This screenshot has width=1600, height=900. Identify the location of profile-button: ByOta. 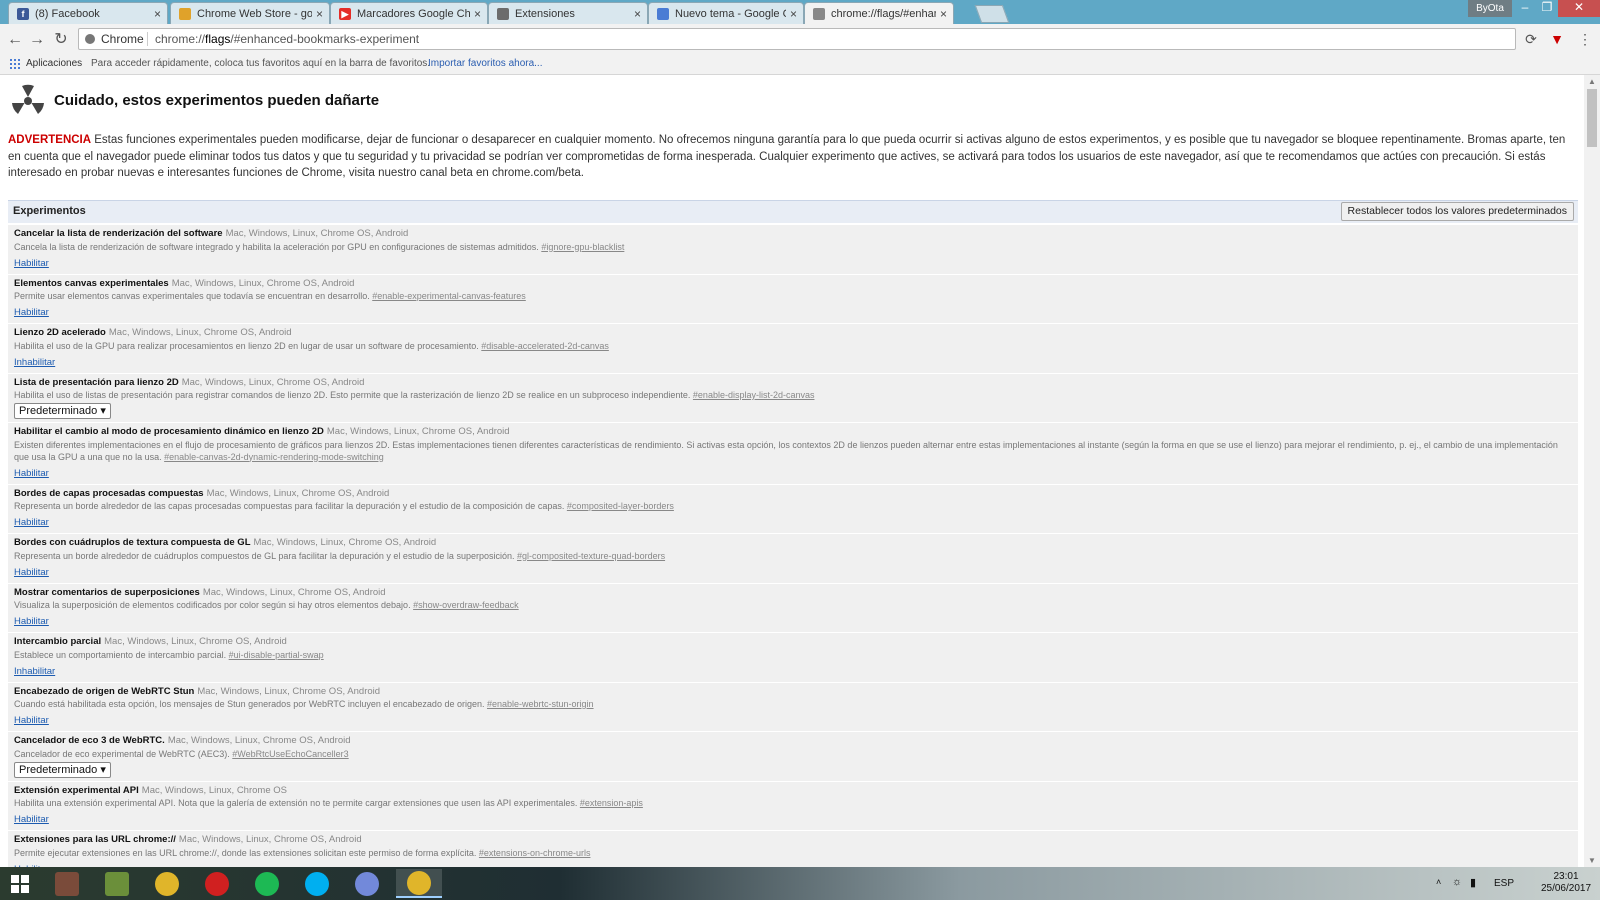
(1490, 8).